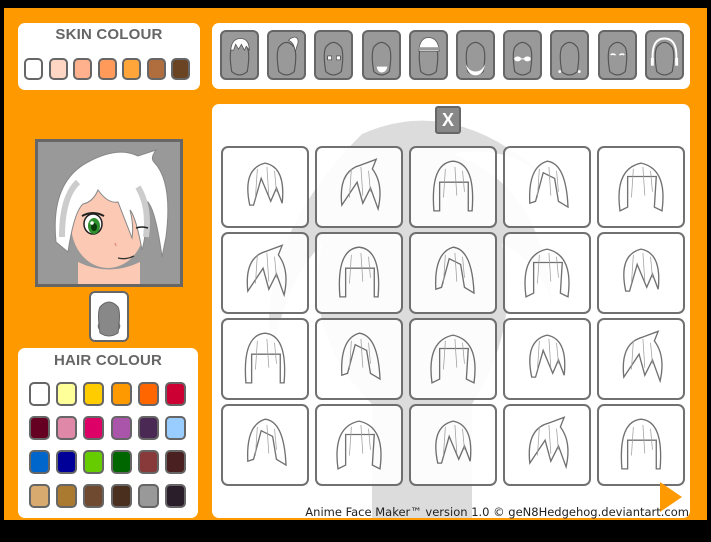 The image size is (711, 542). I want to click on clear-button: X, so click(448, 120).